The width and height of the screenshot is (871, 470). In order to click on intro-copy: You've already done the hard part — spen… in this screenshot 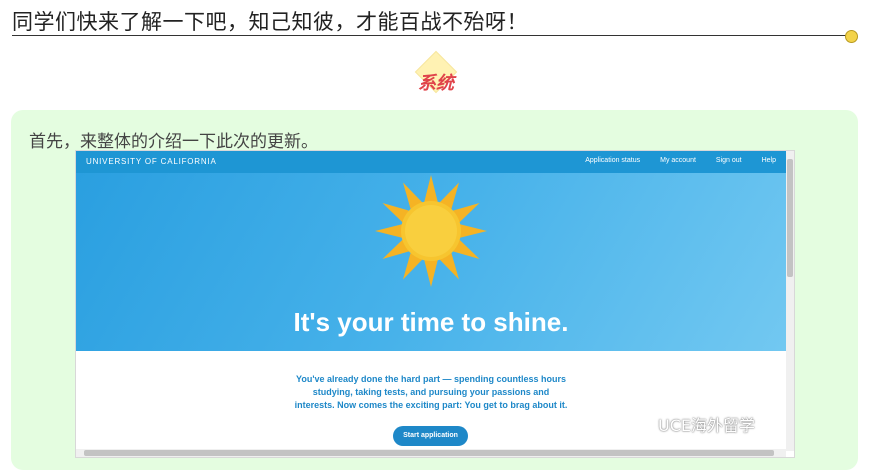, I will do `click(431, 392)`.